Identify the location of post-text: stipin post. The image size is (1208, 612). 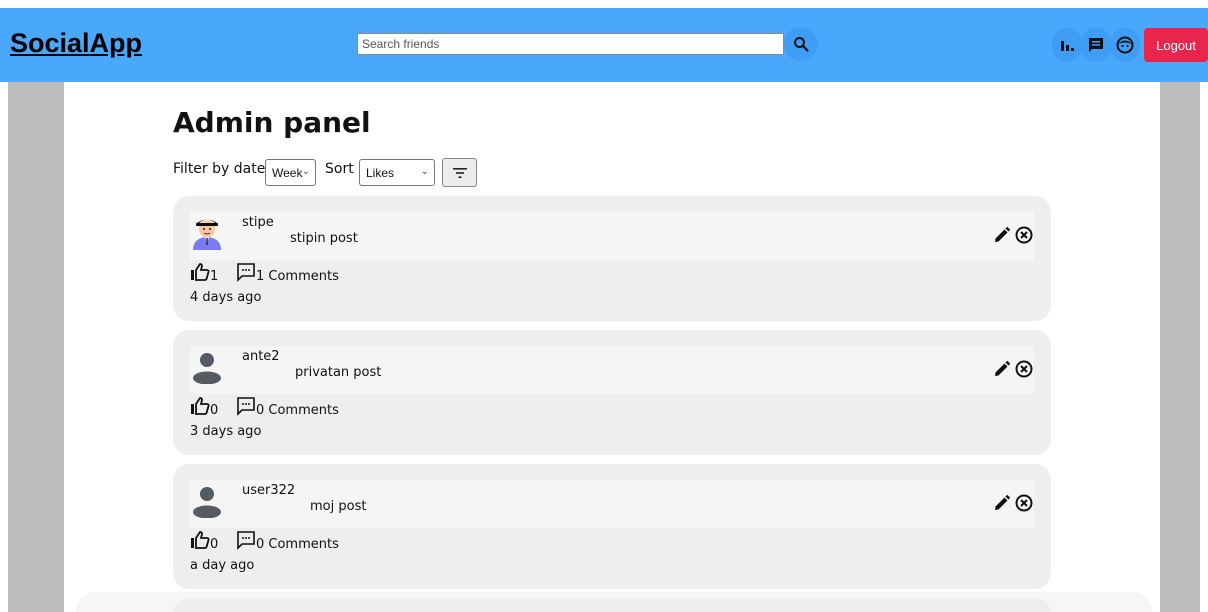
(324, 238).